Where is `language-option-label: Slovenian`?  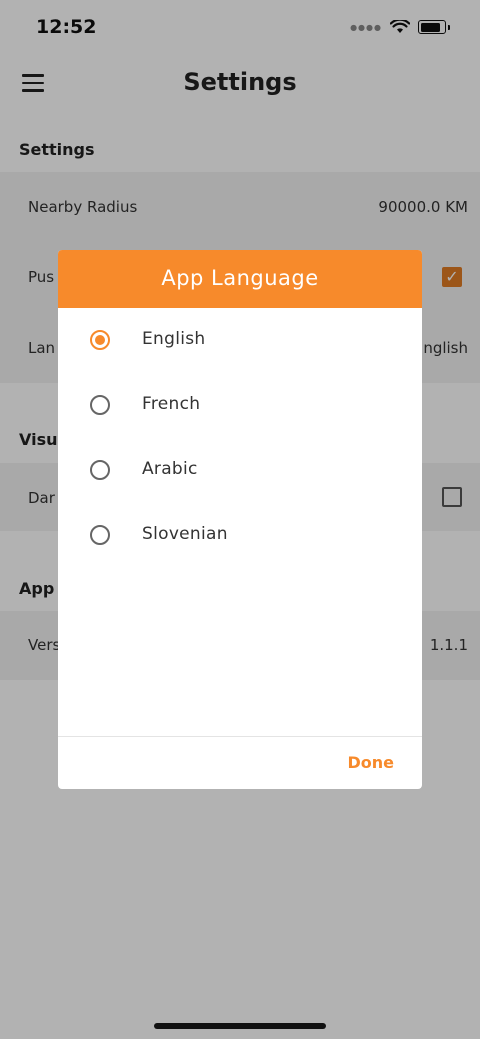
language-option-label: Slovenian is located at coordinates (185, 534).